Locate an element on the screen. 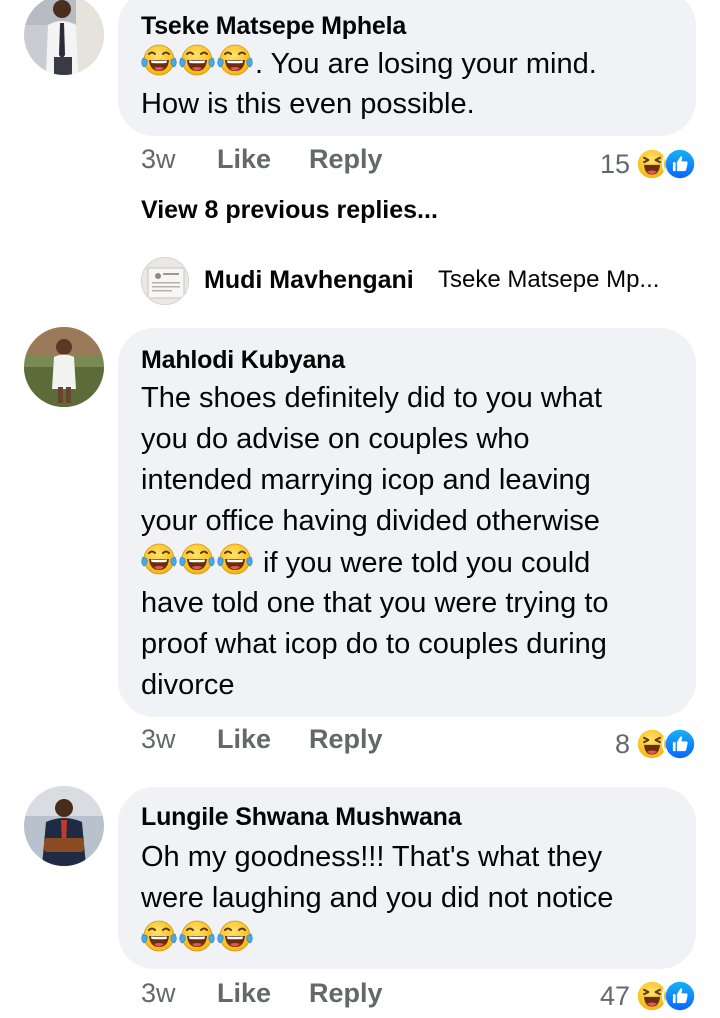 This screenshot has width=720, height=1018. comment-author: Mahlodi Kubyana is located at coordinates (243, 360).